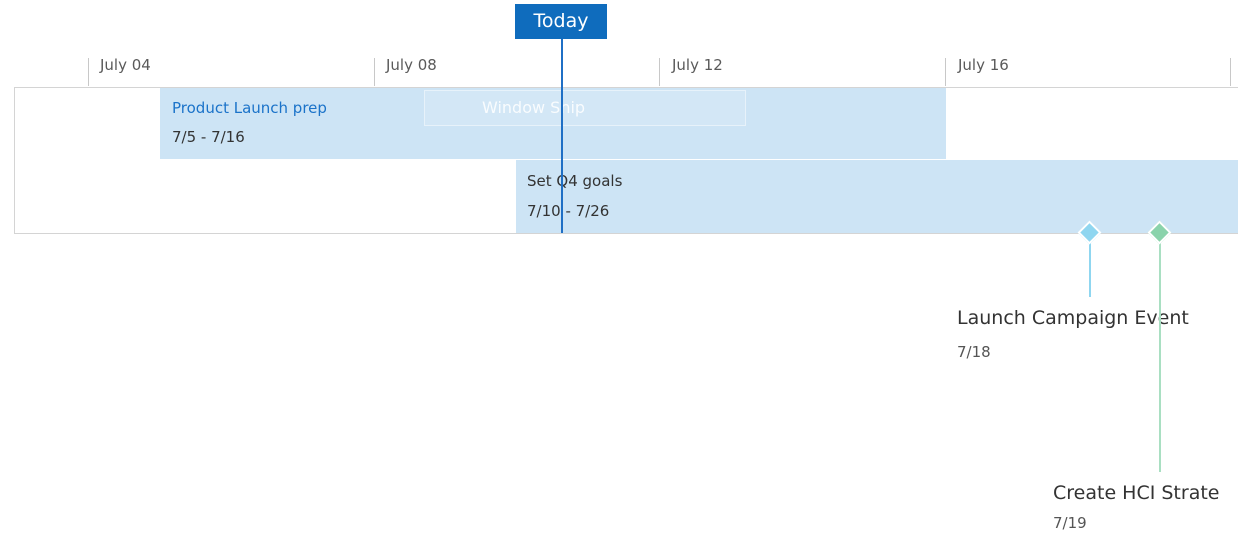  What do you see at coordinates (574, 181) in the screenshot?
I see `task-title: Set Q4 goals` at bounding box center [574, 181].